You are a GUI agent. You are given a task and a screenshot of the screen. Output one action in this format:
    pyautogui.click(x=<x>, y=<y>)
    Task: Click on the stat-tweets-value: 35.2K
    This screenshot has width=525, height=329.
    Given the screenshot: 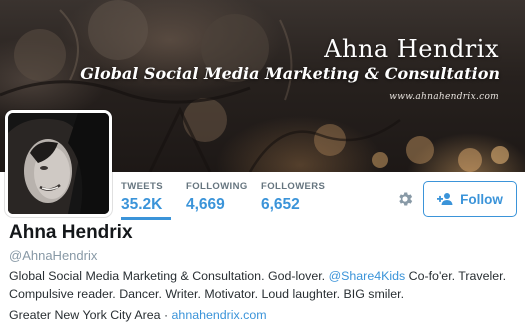 What is the action you would take?
    pyautogui.click(x=142, y=204)
    